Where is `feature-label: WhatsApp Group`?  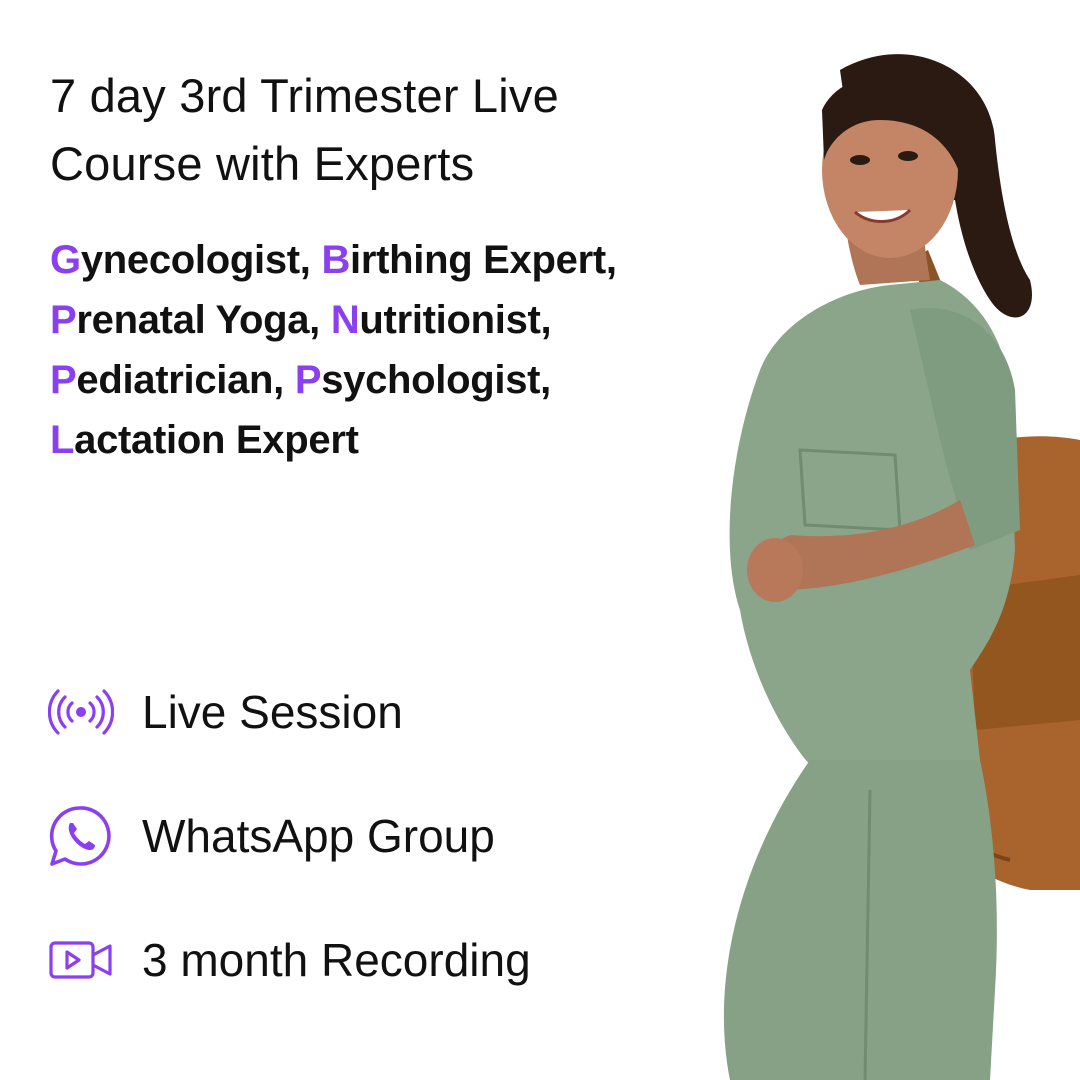
feature-label: WhatsApp Group is located at coordinates (318, 836).